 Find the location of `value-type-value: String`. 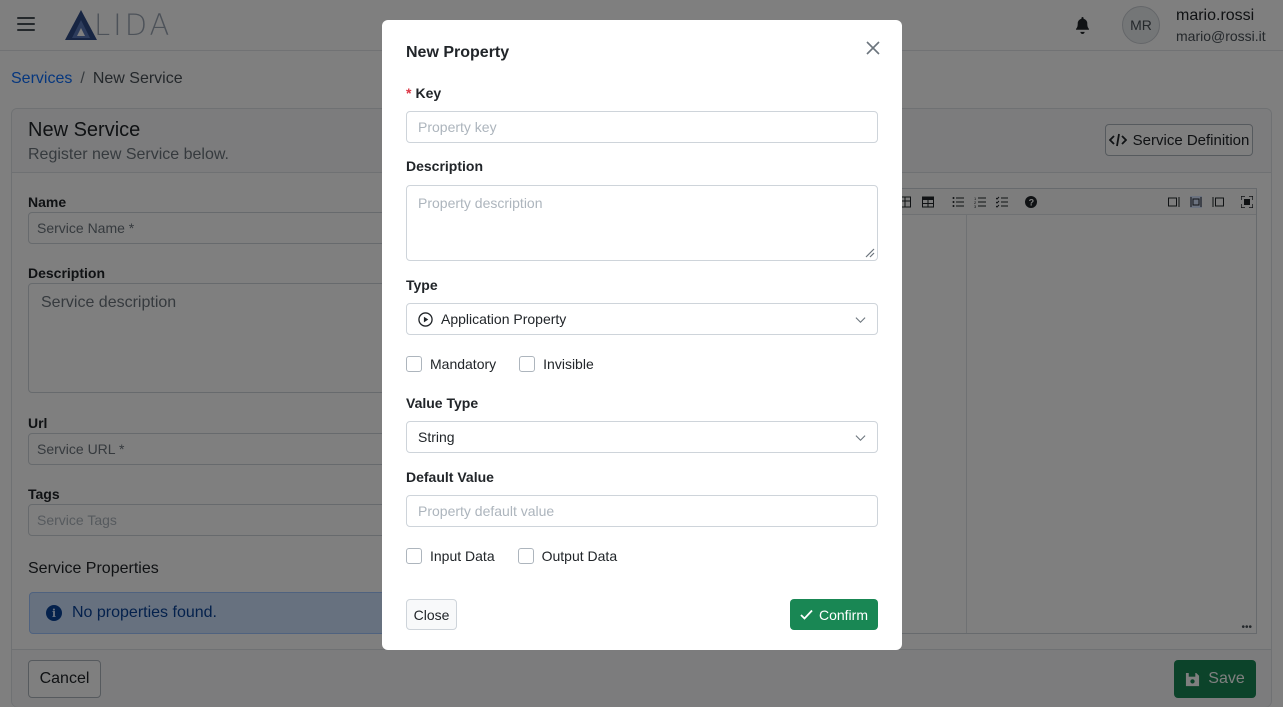

value-type-value: String is located at coordinates (436, 437).